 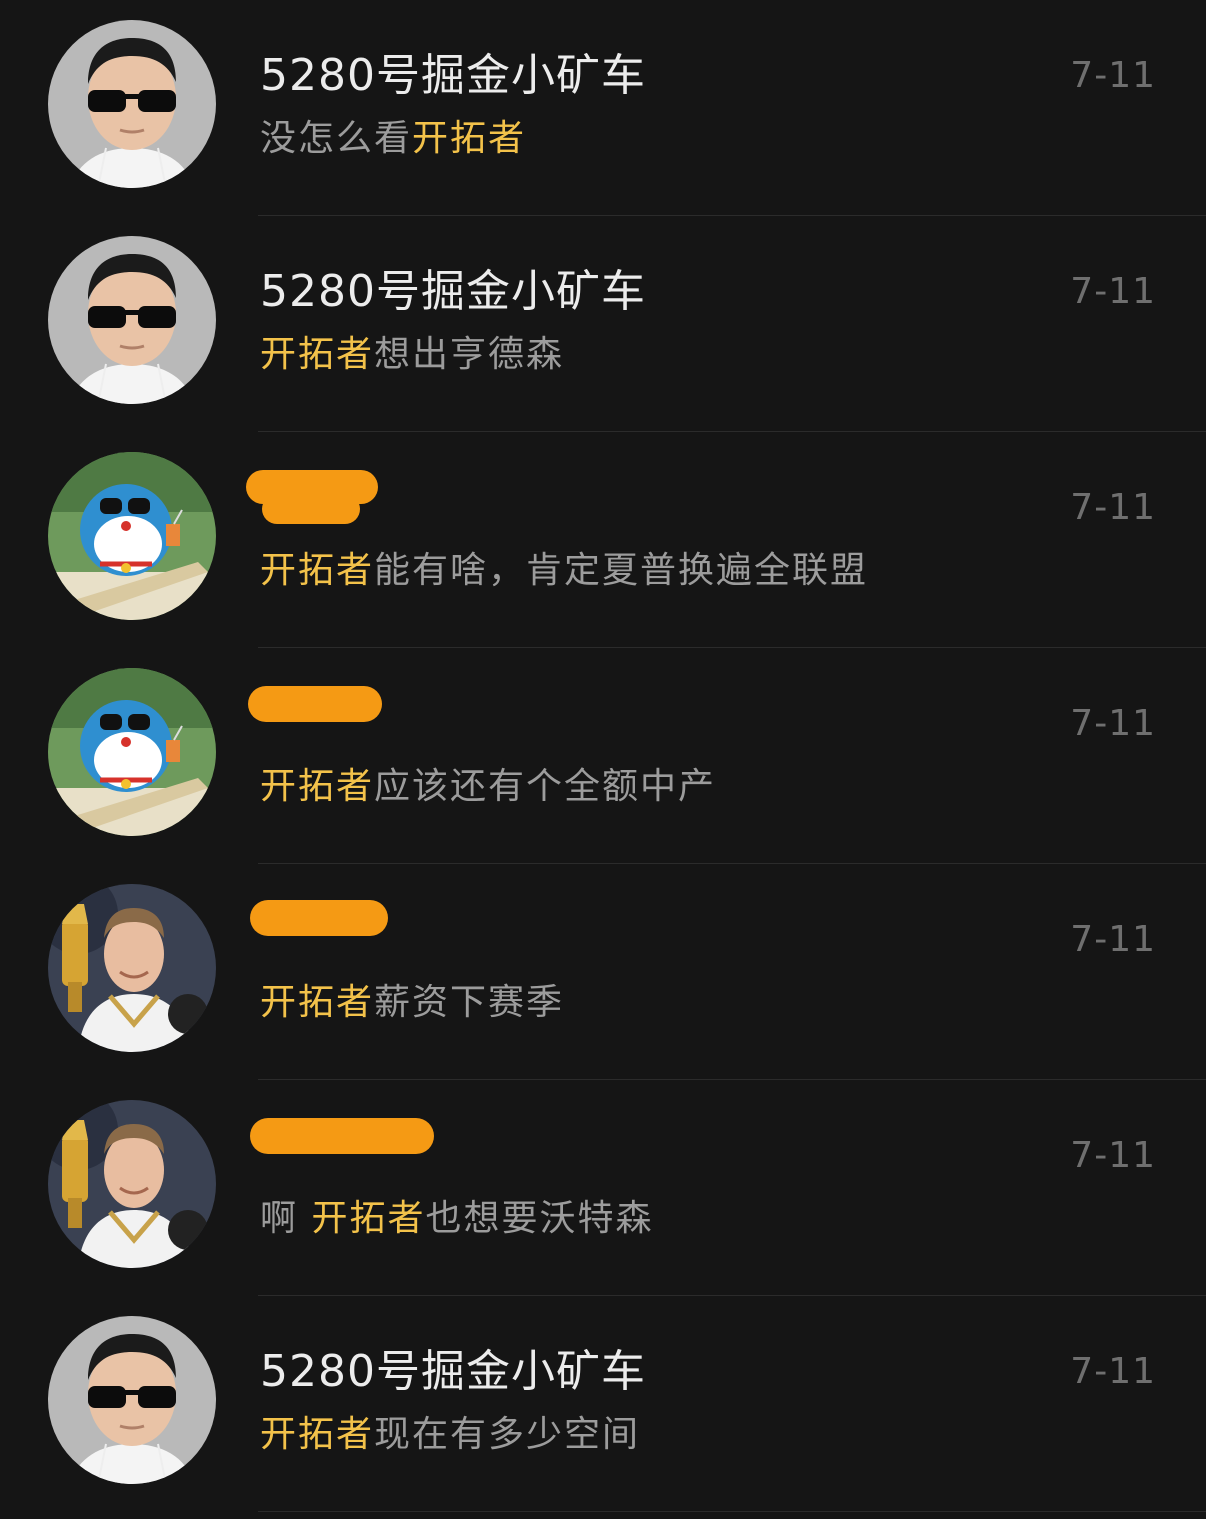 What do you see at coordinates (732, 1511) in the screenshot?
I see `row-divider` at bounding box center [732, 1511].